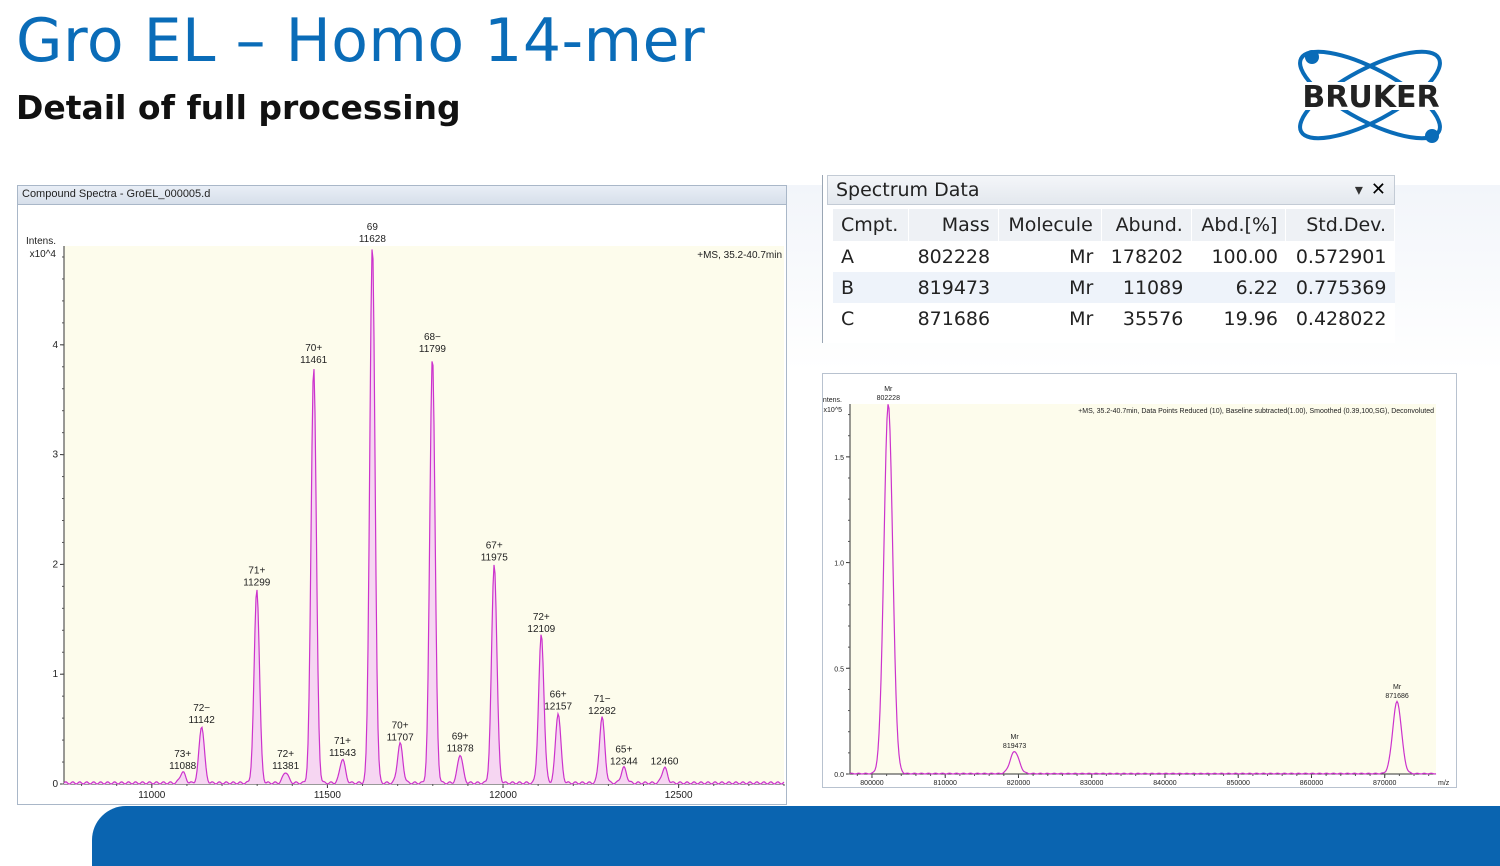 The width and height of the screenshot is (1500, 866). I want to click on col-header-abd-pct: Abd.[%], so click(1239, 225).